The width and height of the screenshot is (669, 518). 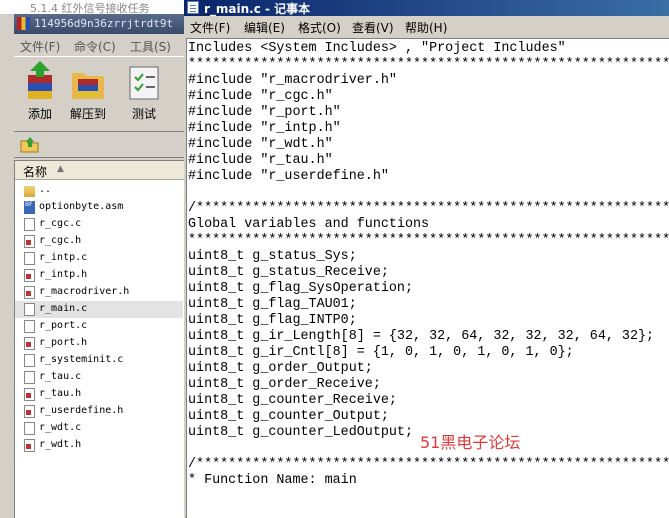 What do you see at coordinates (272, 304) in the screenshot?
I see `code-line: uint8_t g_flag_TAU01;` at bounding box center [272, 304].